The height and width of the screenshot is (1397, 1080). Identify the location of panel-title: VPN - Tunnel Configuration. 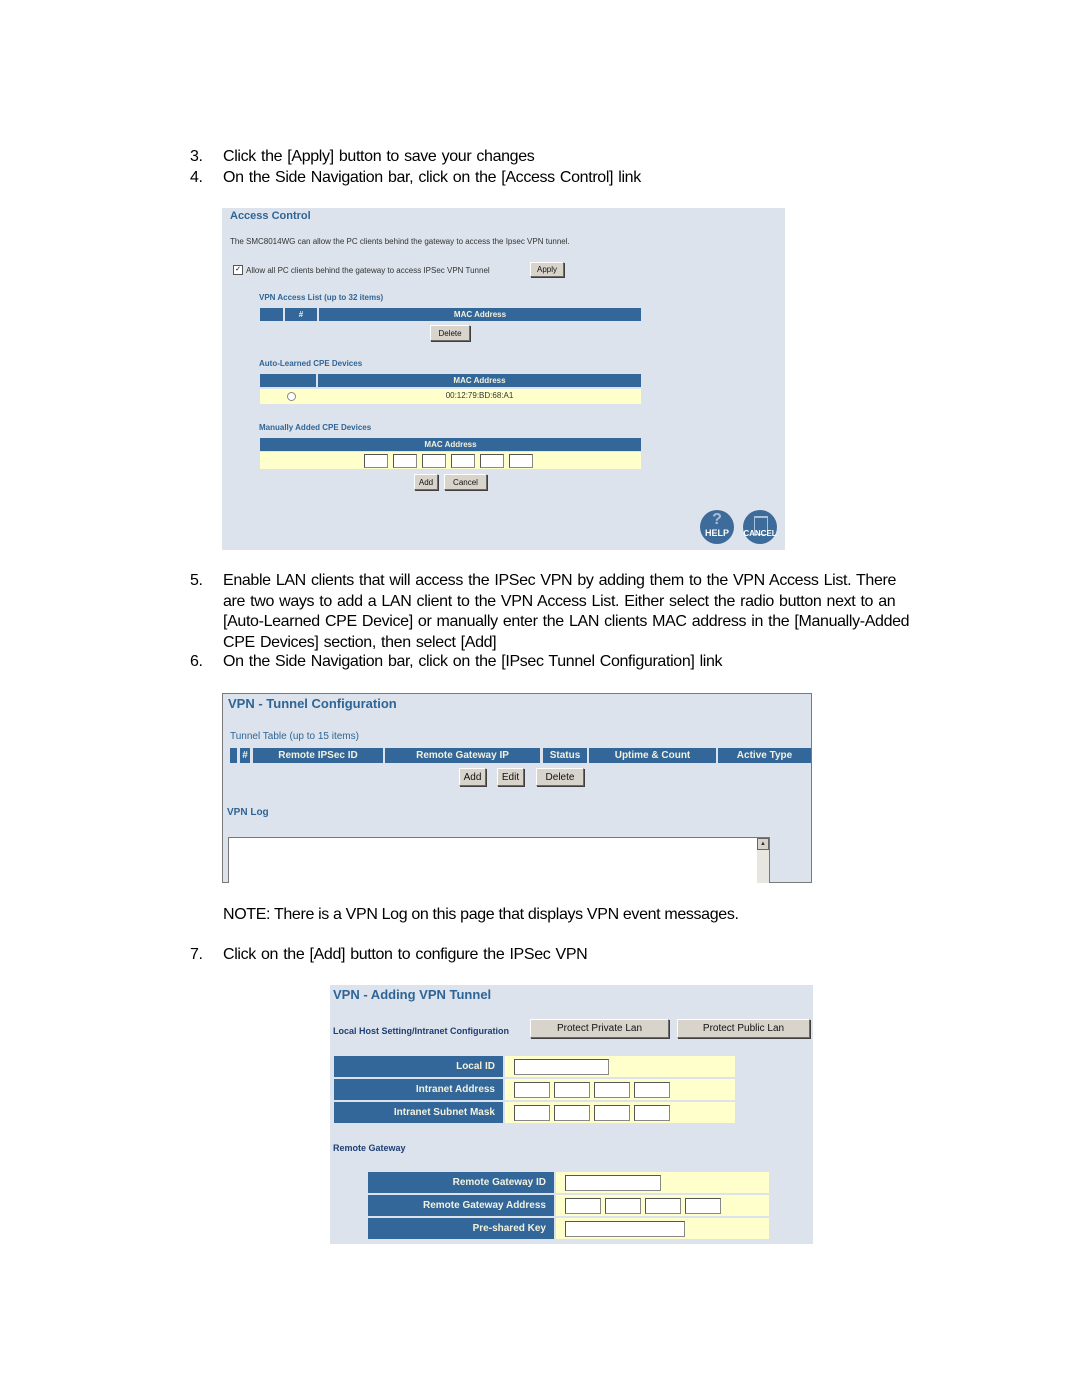
(312, 703).